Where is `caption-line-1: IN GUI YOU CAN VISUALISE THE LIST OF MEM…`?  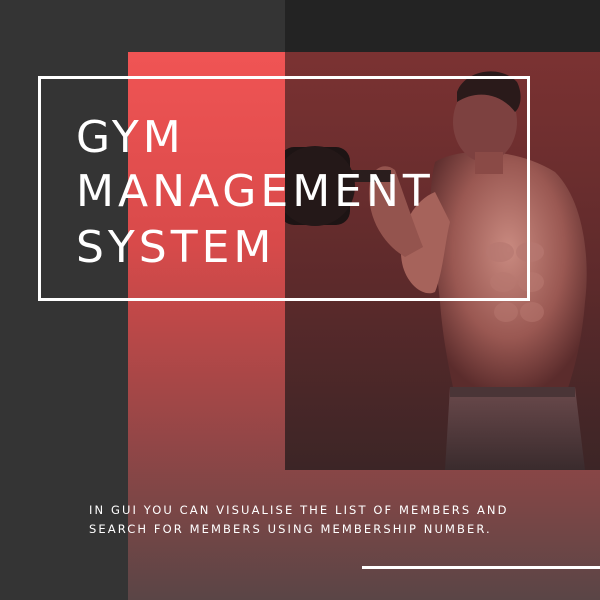 caption-line-1: IN GUI YOU CAN VISUALISE THE LIST OF MEM… is located at coordinates (299, 510).